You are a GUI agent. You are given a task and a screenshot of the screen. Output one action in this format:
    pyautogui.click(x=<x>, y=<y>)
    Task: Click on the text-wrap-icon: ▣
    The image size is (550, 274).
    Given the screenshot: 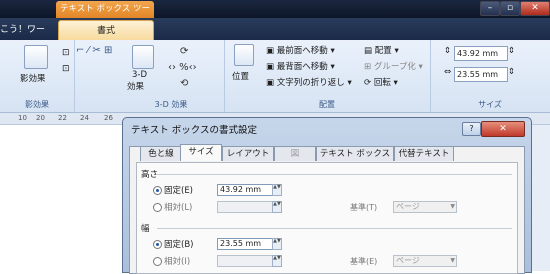 What is the action you would take?
    pyautogui.click(x=271, y=83)
    